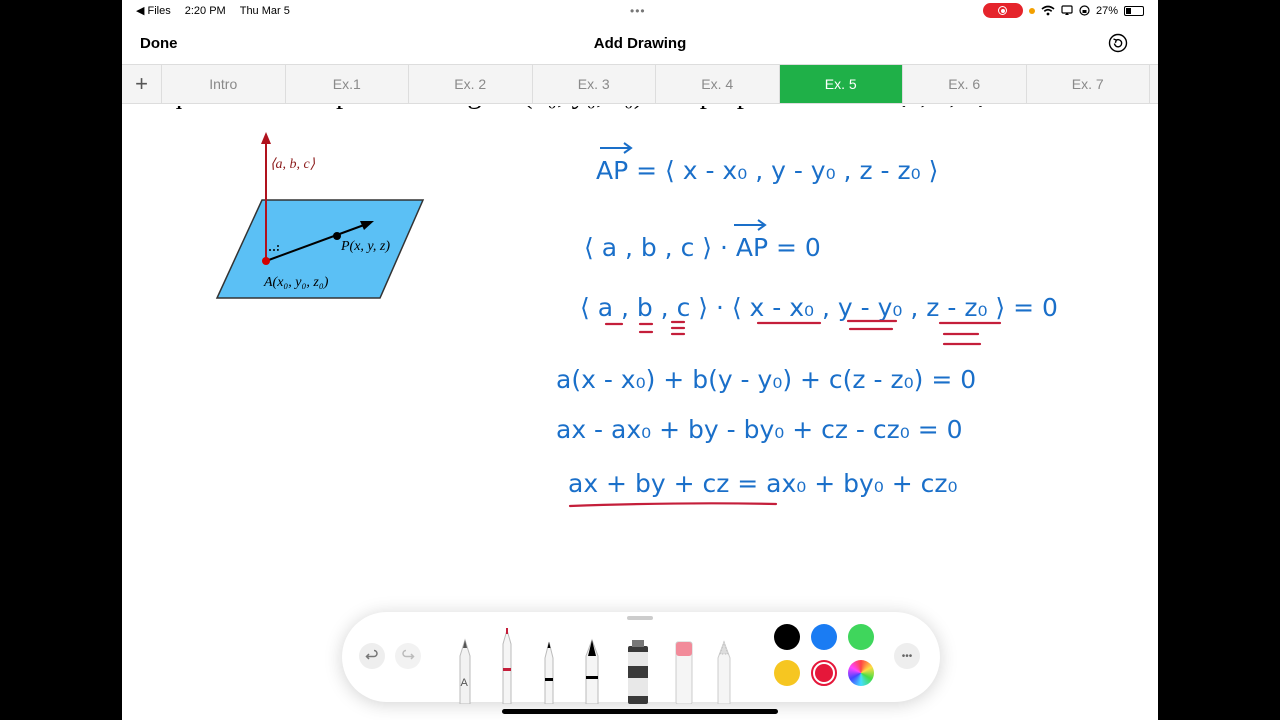 This screenshot has width=1280, height=720. I want to click on brush-tool, so click(592, 671).